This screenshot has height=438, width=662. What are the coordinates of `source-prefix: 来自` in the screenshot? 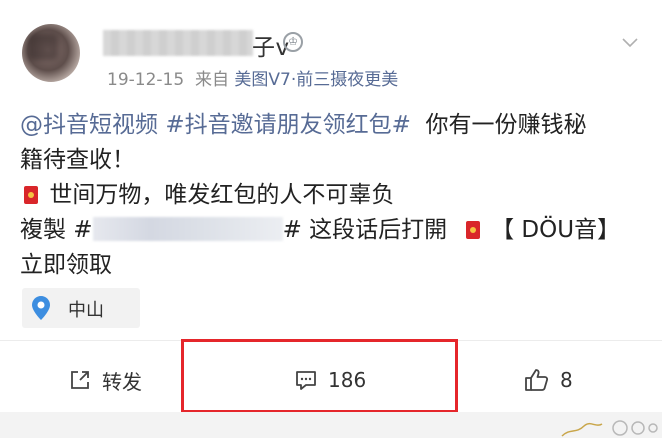 It's located at (211, 80).